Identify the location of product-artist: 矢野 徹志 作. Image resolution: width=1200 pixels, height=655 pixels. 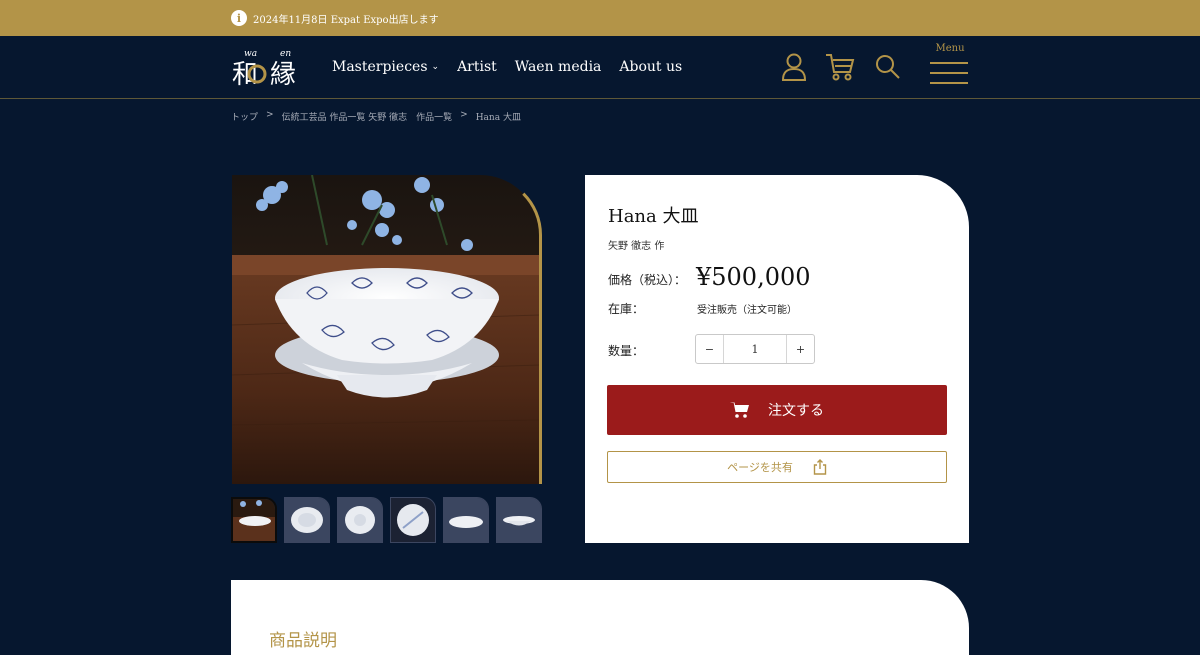
(636, 244).